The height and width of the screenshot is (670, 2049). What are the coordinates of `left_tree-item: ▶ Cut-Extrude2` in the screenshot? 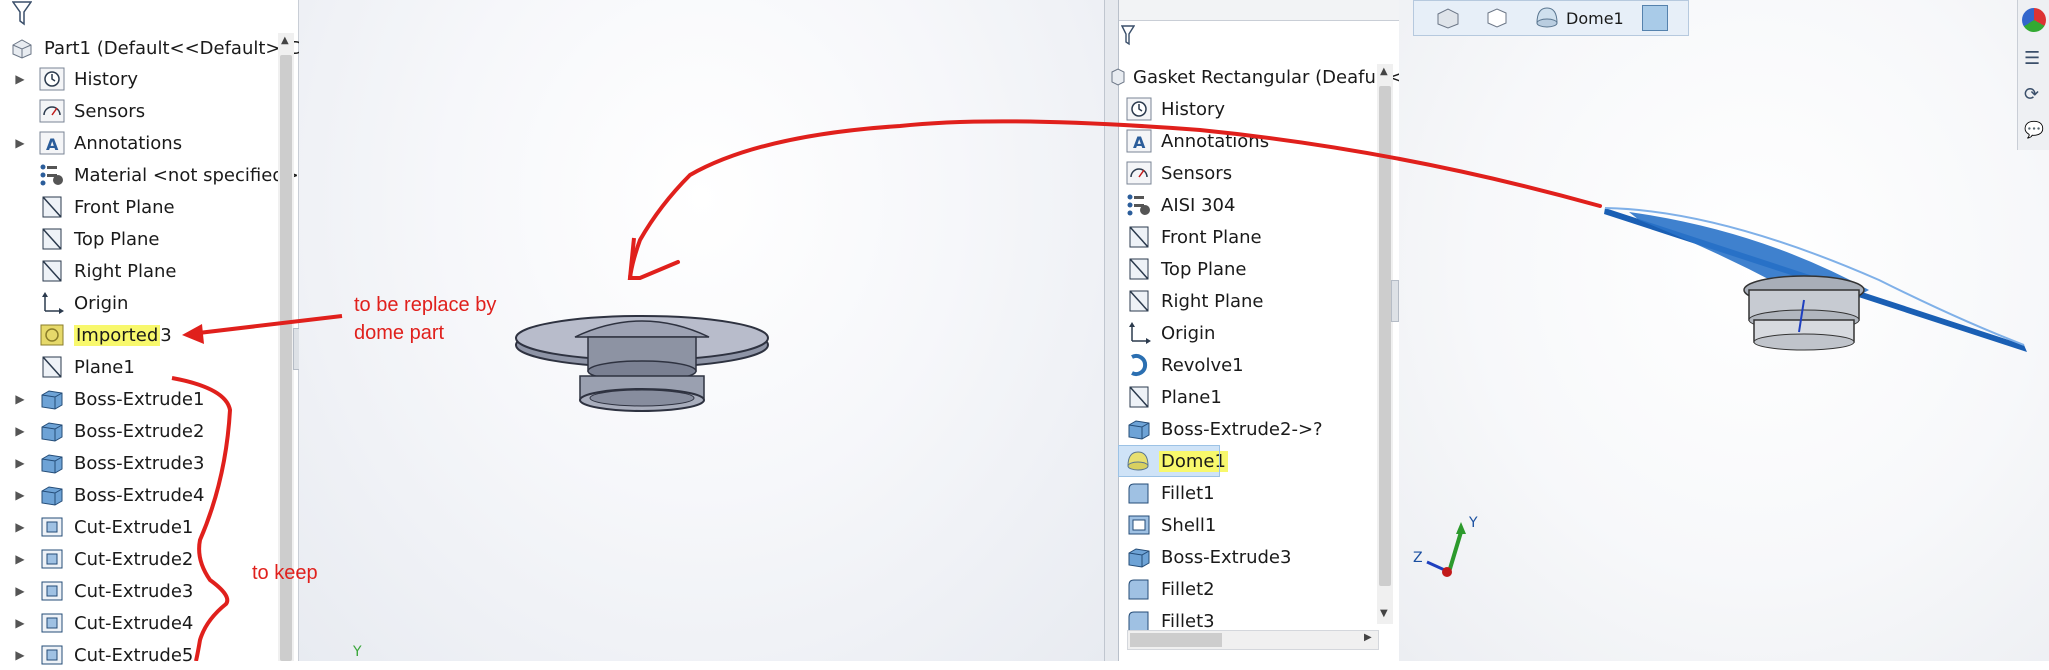 It's located at (96, 559).